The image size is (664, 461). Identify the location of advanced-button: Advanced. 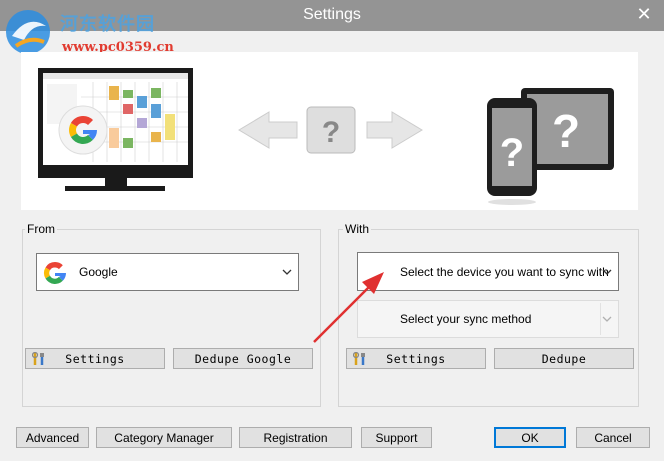
(52, 437).